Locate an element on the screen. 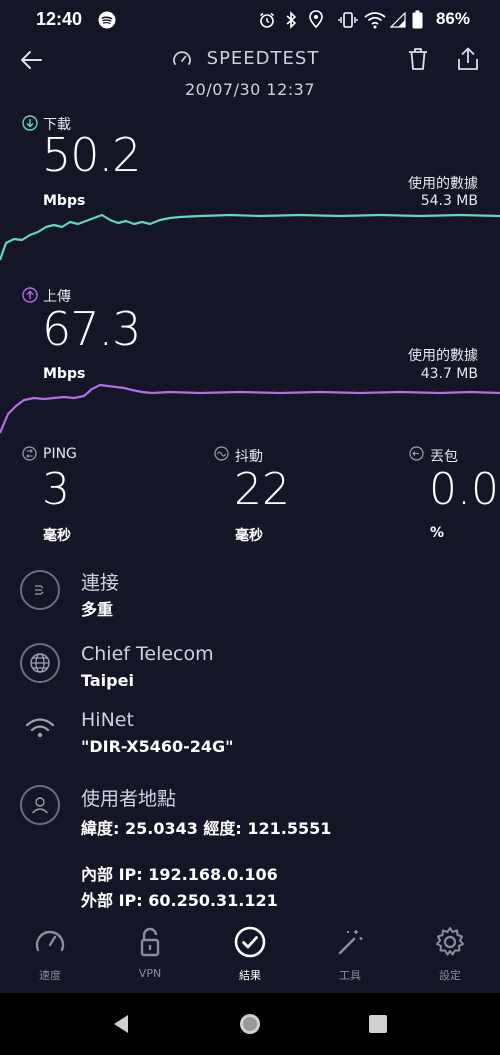 The image size is (500, 1055). wifi-ssid: "DIR-X5460-24G" is located at coordinates (157, 746).